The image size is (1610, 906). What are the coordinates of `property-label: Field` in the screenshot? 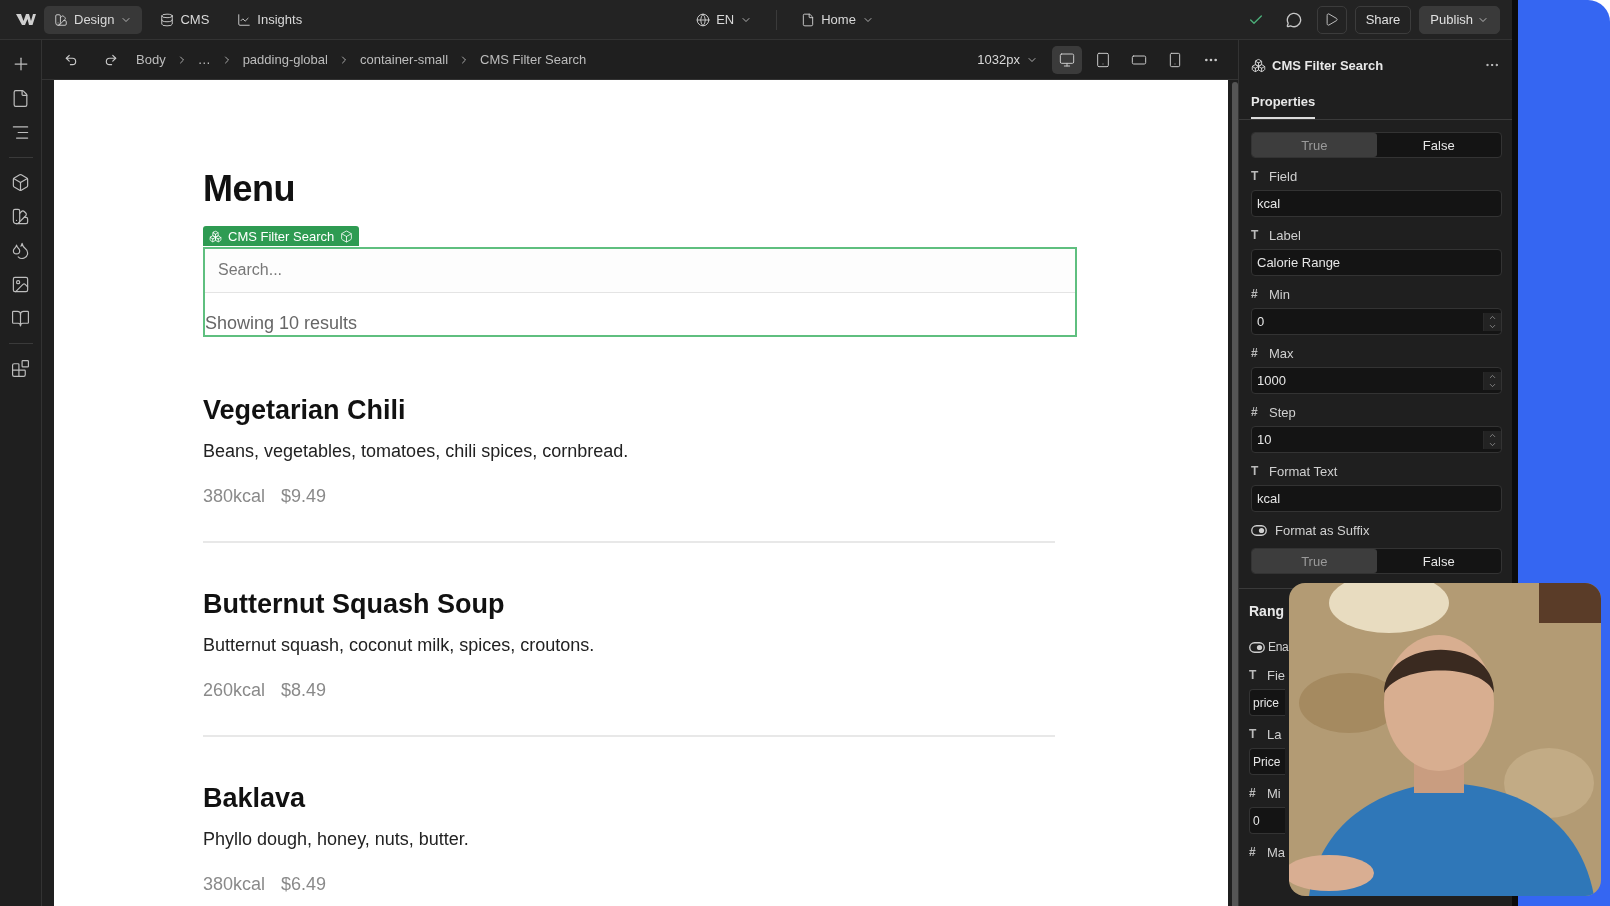 It's located at (1283, 176).